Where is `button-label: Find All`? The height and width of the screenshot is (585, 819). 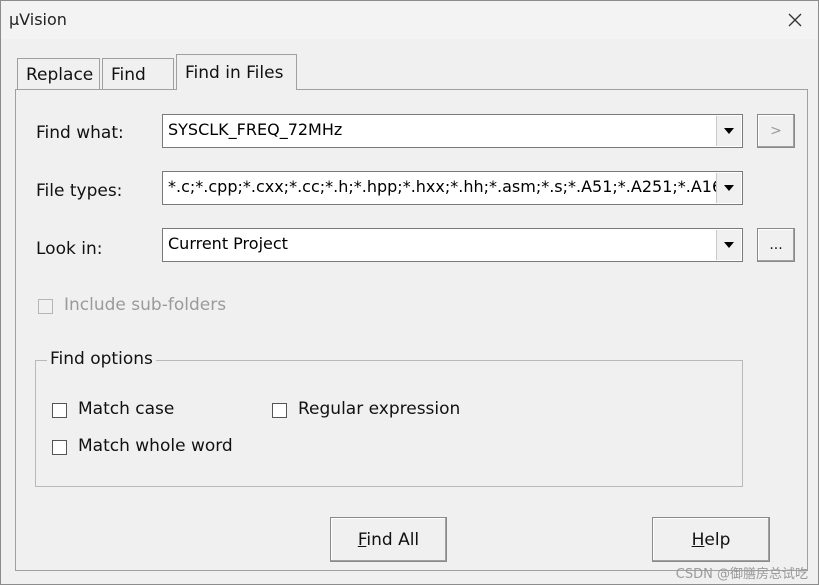
button-label: Find All is located at coordinates (388, 540).